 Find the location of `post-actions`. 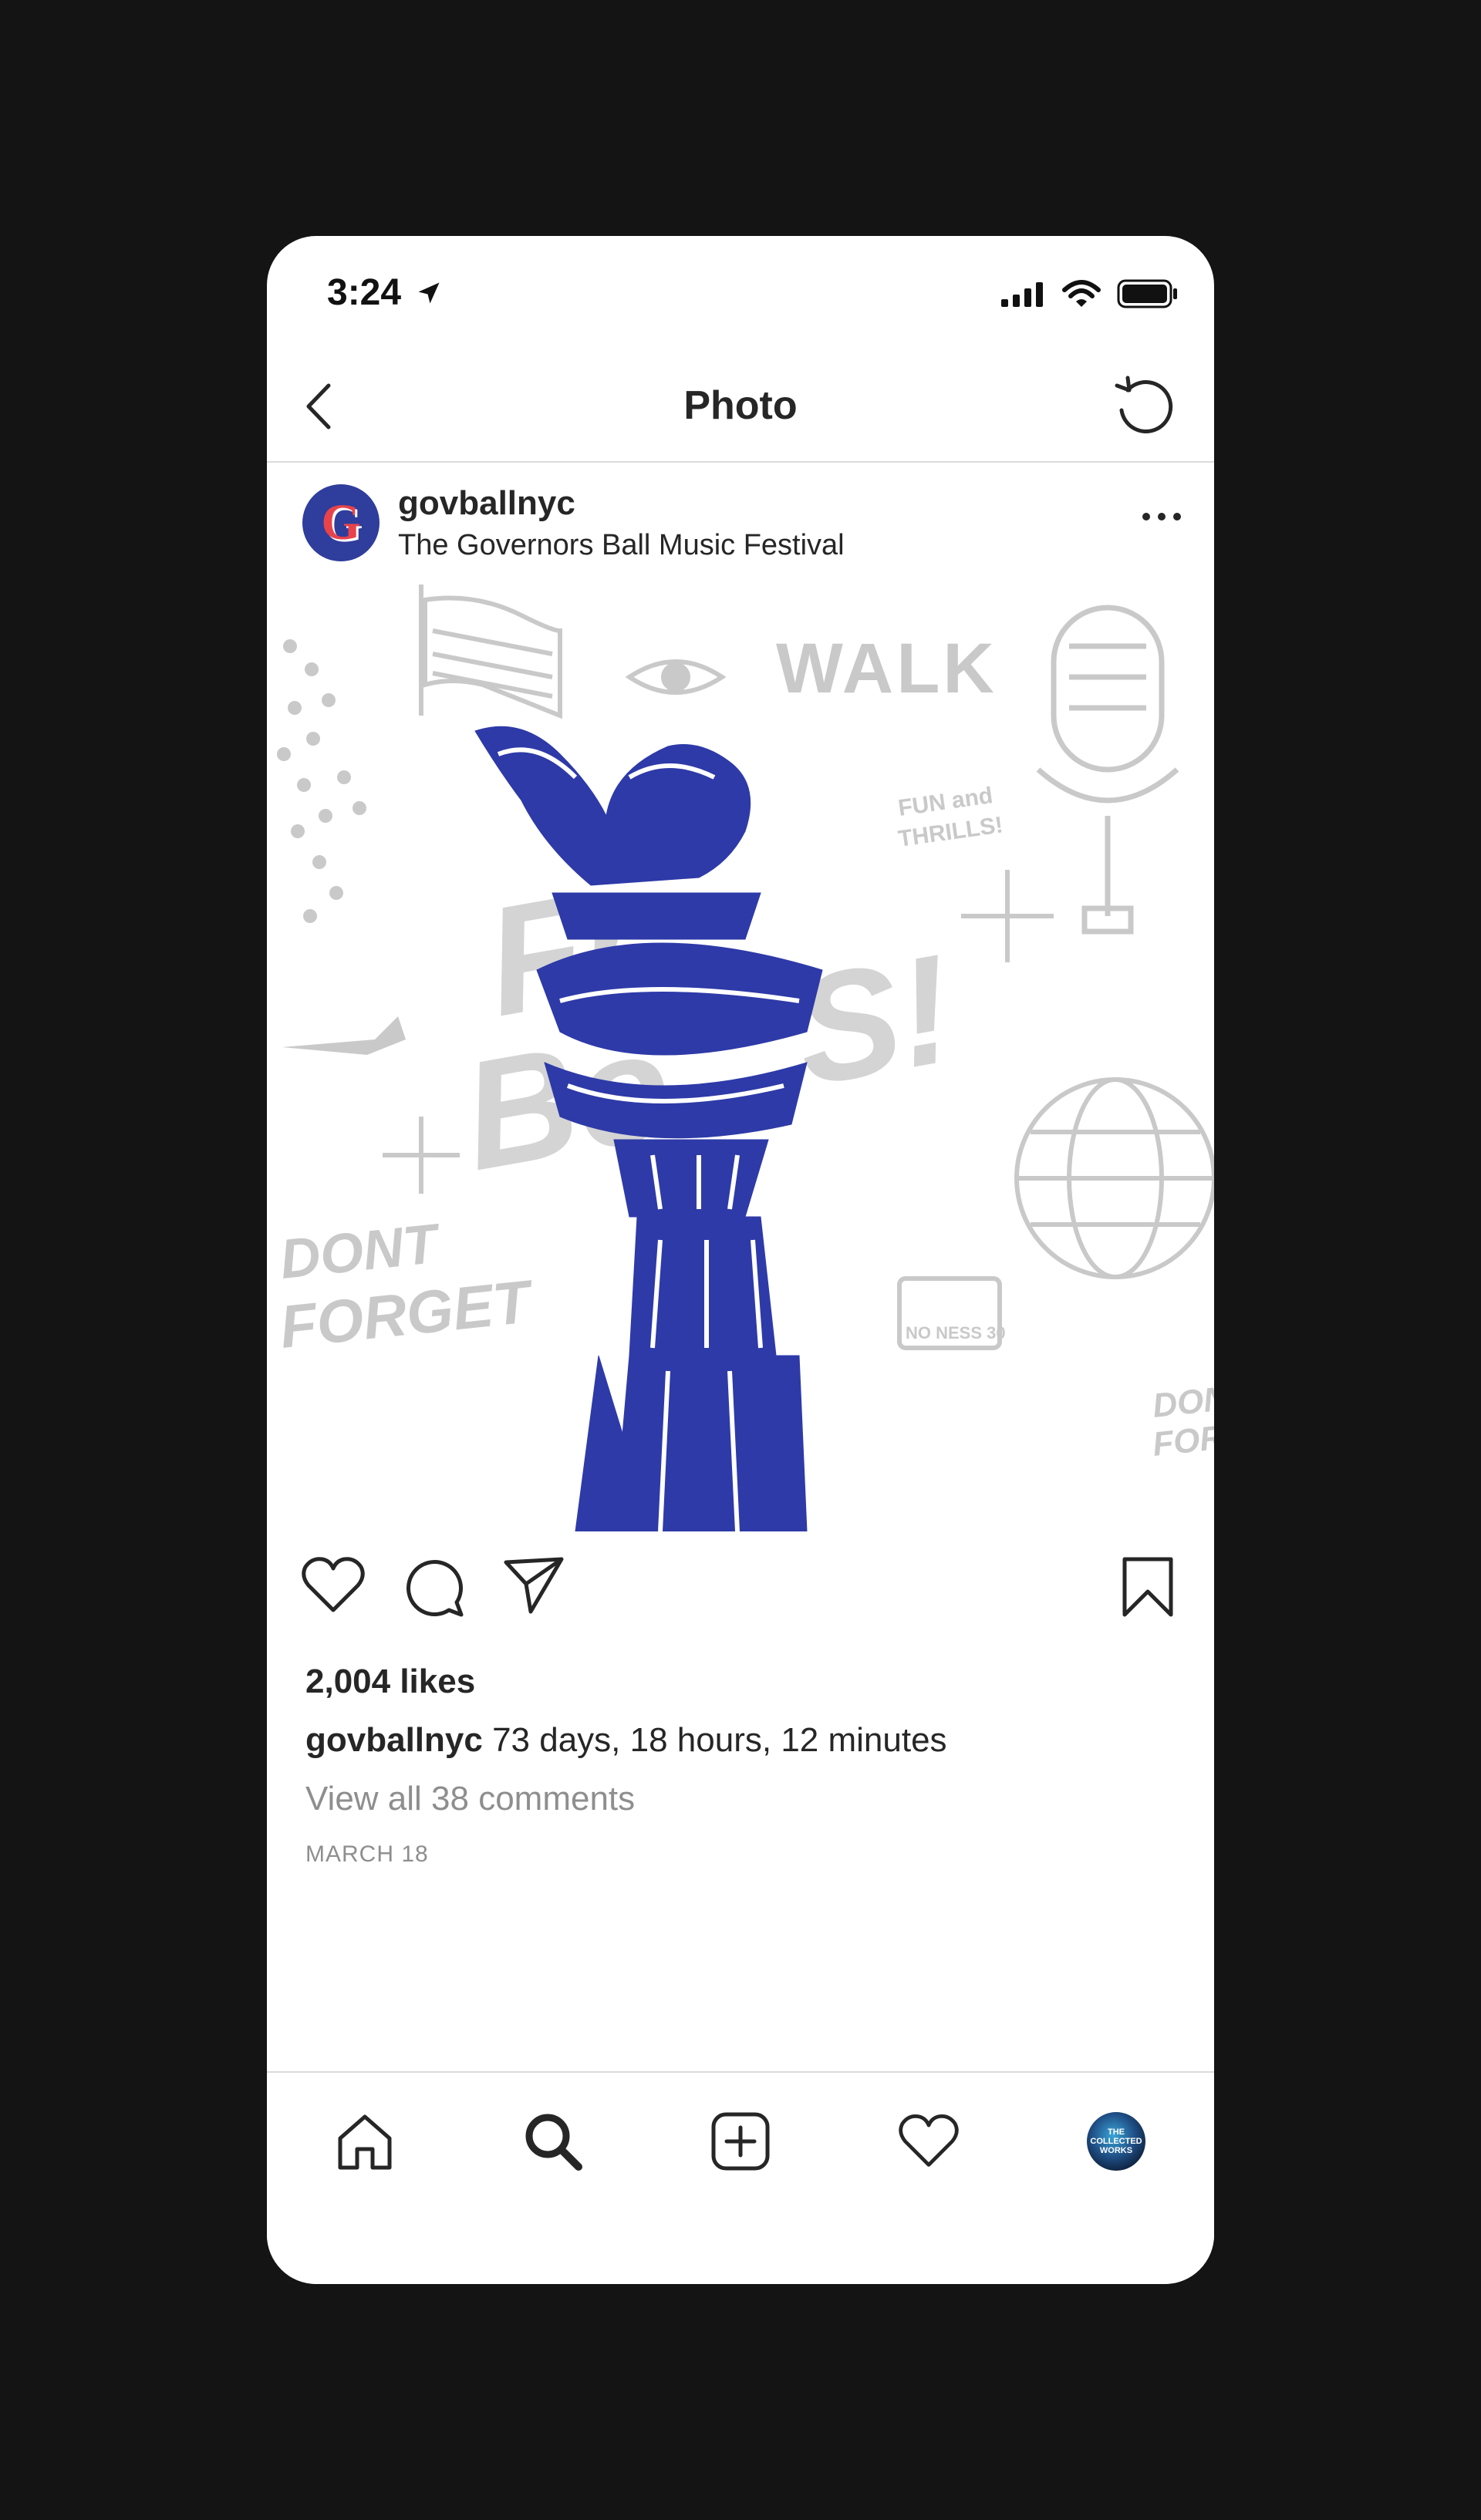

post-actions is located at coordinates (740, 1593).